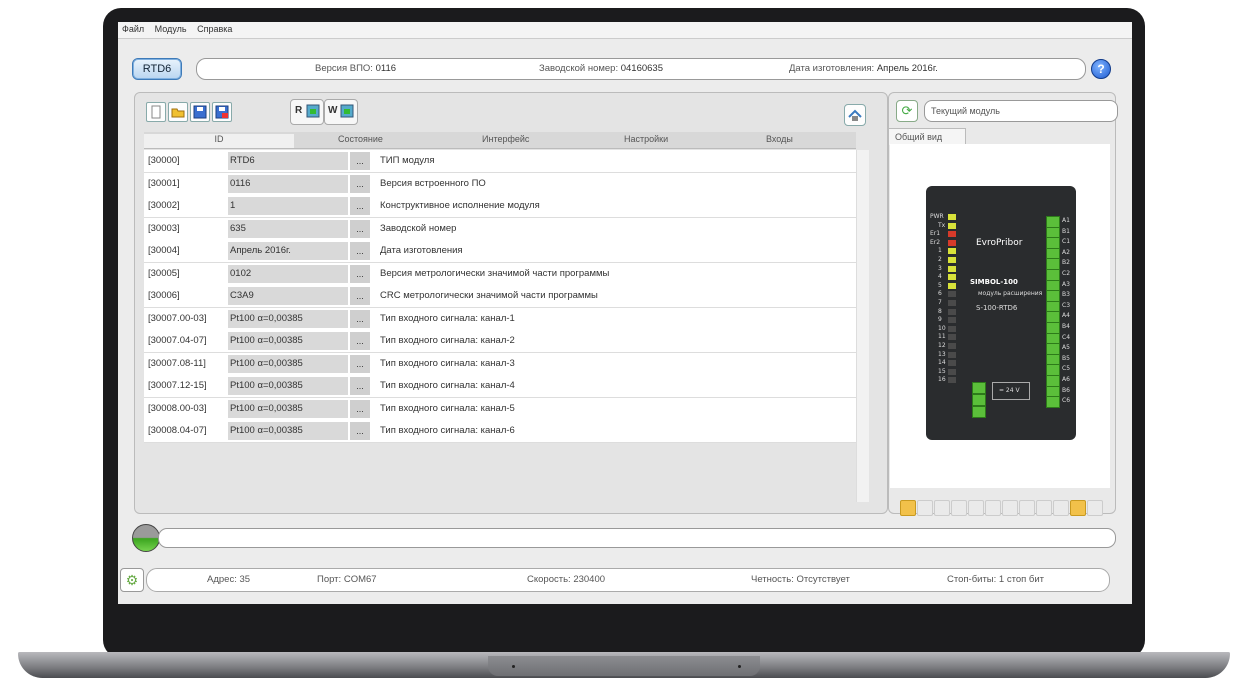 Image resolution: width=1248 pixels, height=693 pixels. I want to click on read-label: R, so click(299, 110).